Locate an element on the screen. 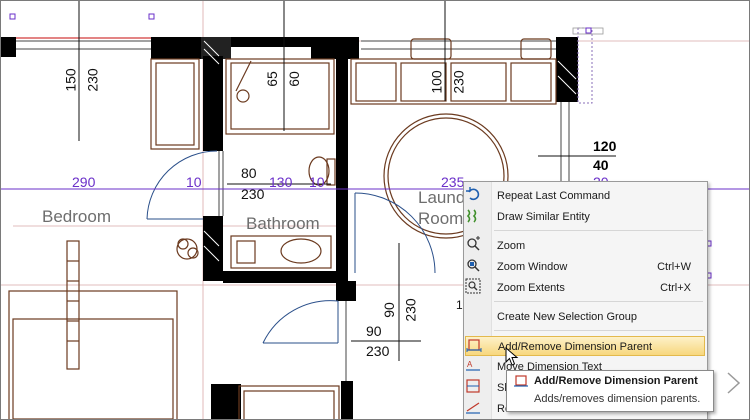 The height and width of the screenshot is (420, 750). menu-item-label: Zoom Extents is located at coordinates (531, 288).